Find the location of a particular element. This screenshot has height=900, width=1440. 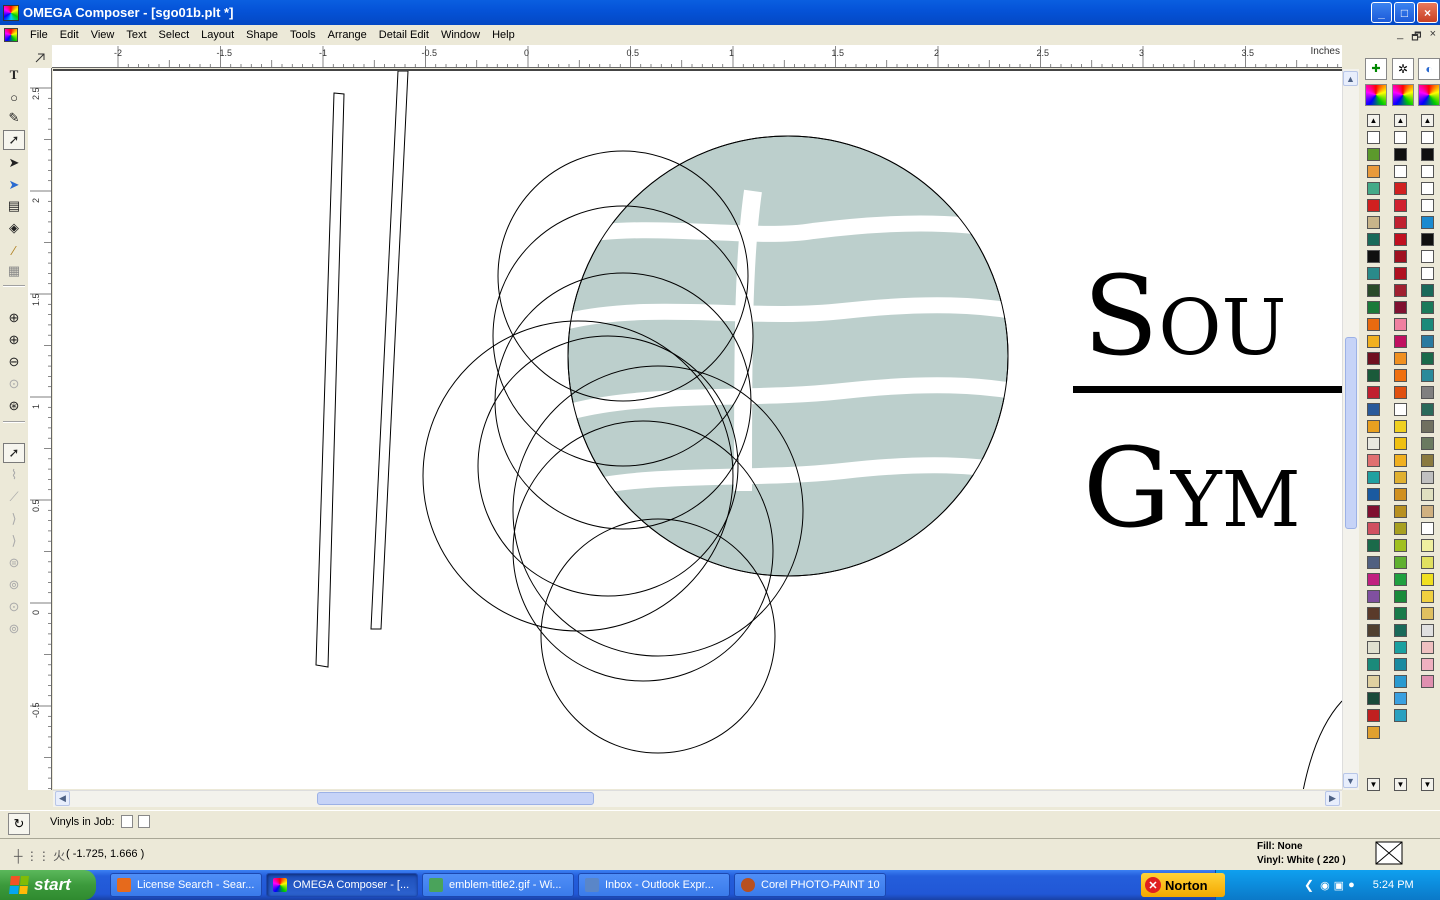

menu-help: Help is located at coordinates (503, 35).